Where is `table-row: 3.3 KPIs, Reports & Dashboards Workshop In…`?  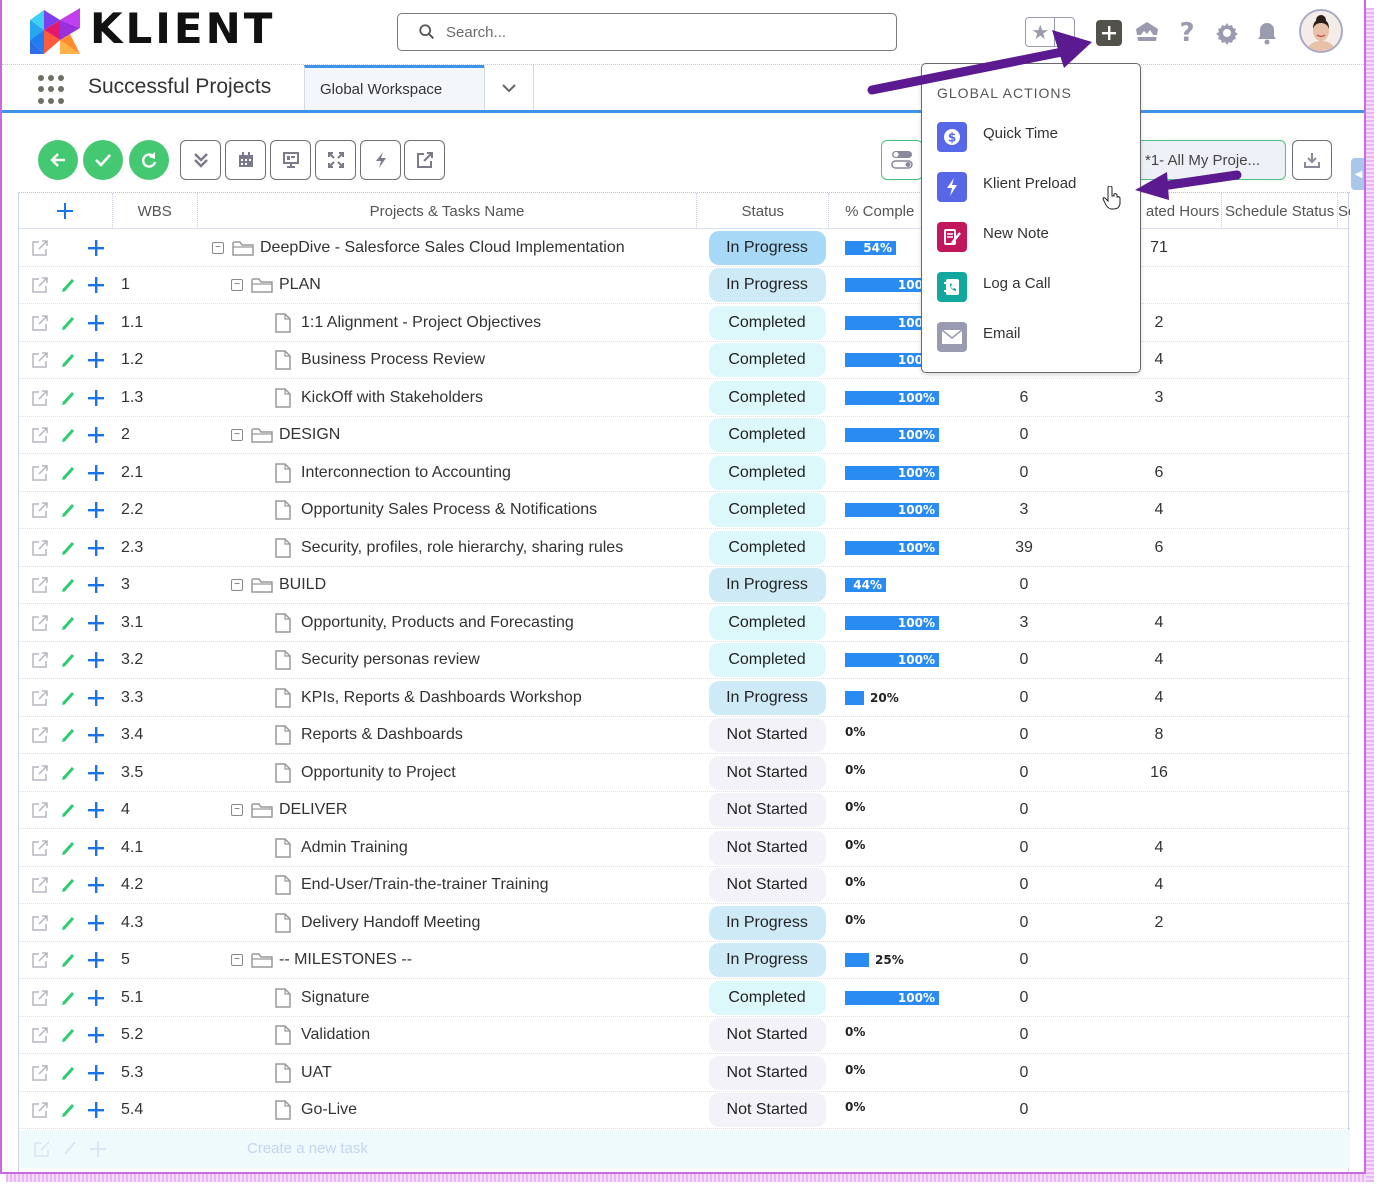
table-row: 3.3 KPIs, Reports & Dashboards Workshop In… is located at coordinates (684, 698).